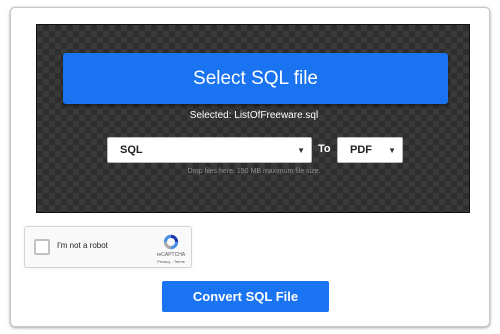  What do you see at coordinates (42, 247) in the screenshot?
I see `recaptcha-checkbox` at bounding box center [42, 247].